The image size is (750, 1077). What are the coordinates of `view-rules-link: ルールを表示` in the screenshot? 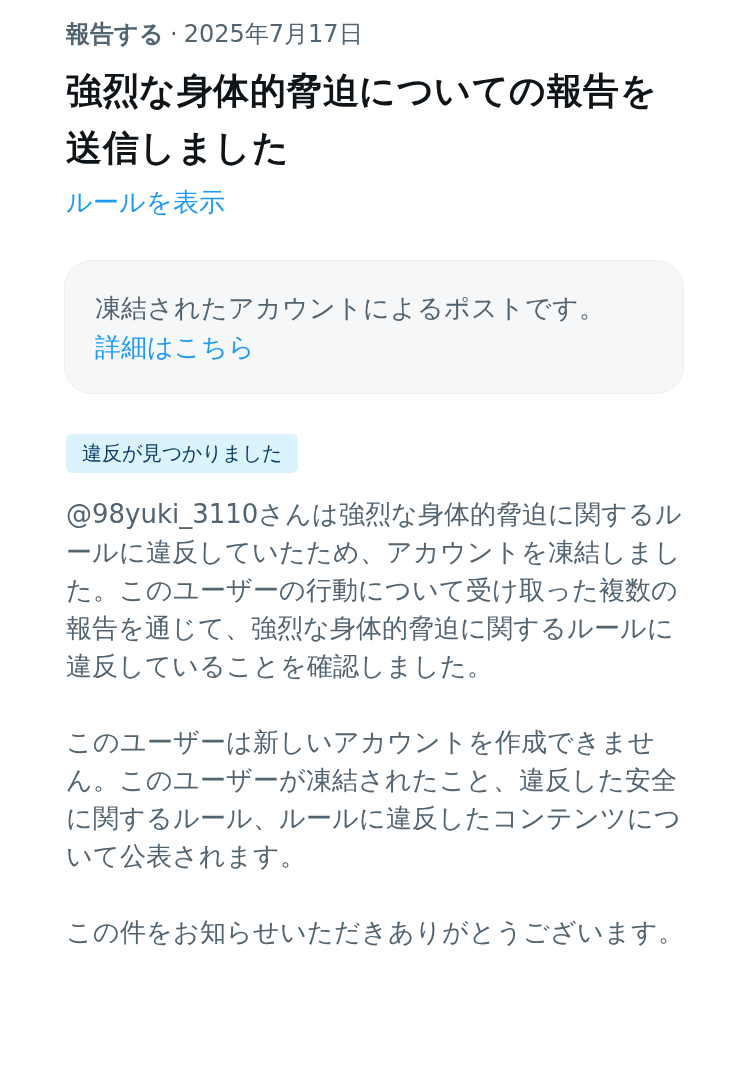 It's located at (145, 202).